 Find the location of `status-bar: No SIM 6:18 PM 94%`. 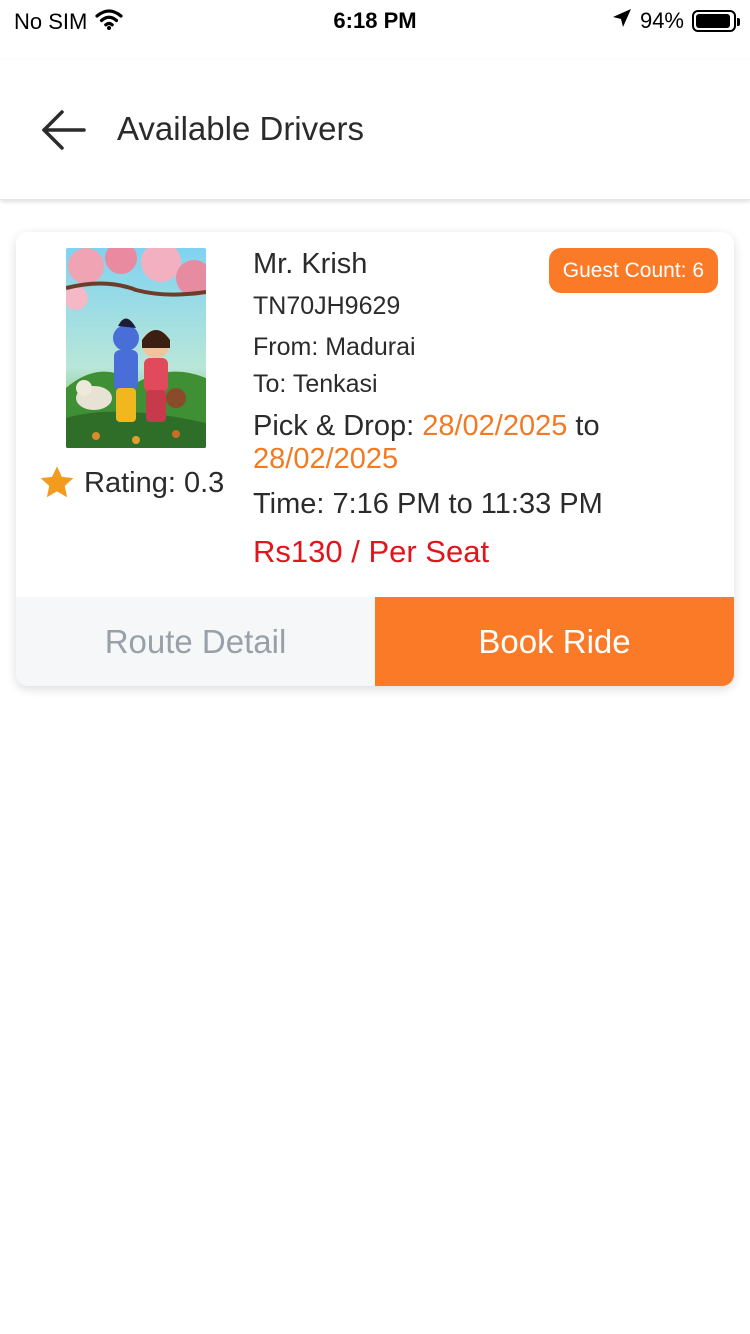

status-bar: No SIM 6:18 PM 94% is located at coordinates (375, 20).